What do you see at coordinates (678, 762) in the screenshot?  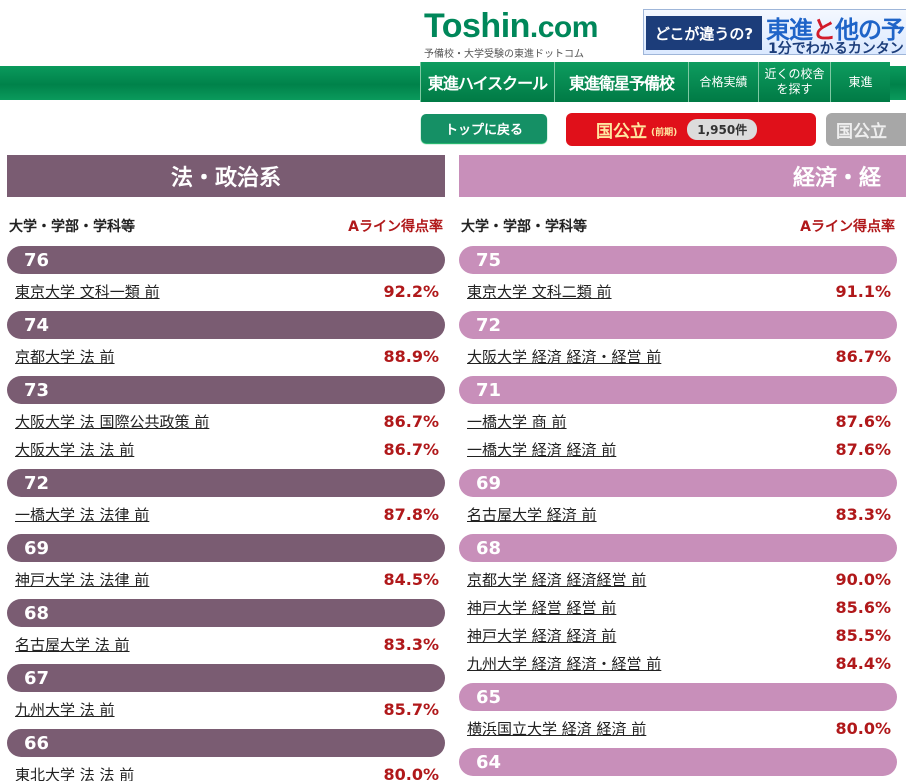 I see `score-header: 64` at bounding box center [678, 762].